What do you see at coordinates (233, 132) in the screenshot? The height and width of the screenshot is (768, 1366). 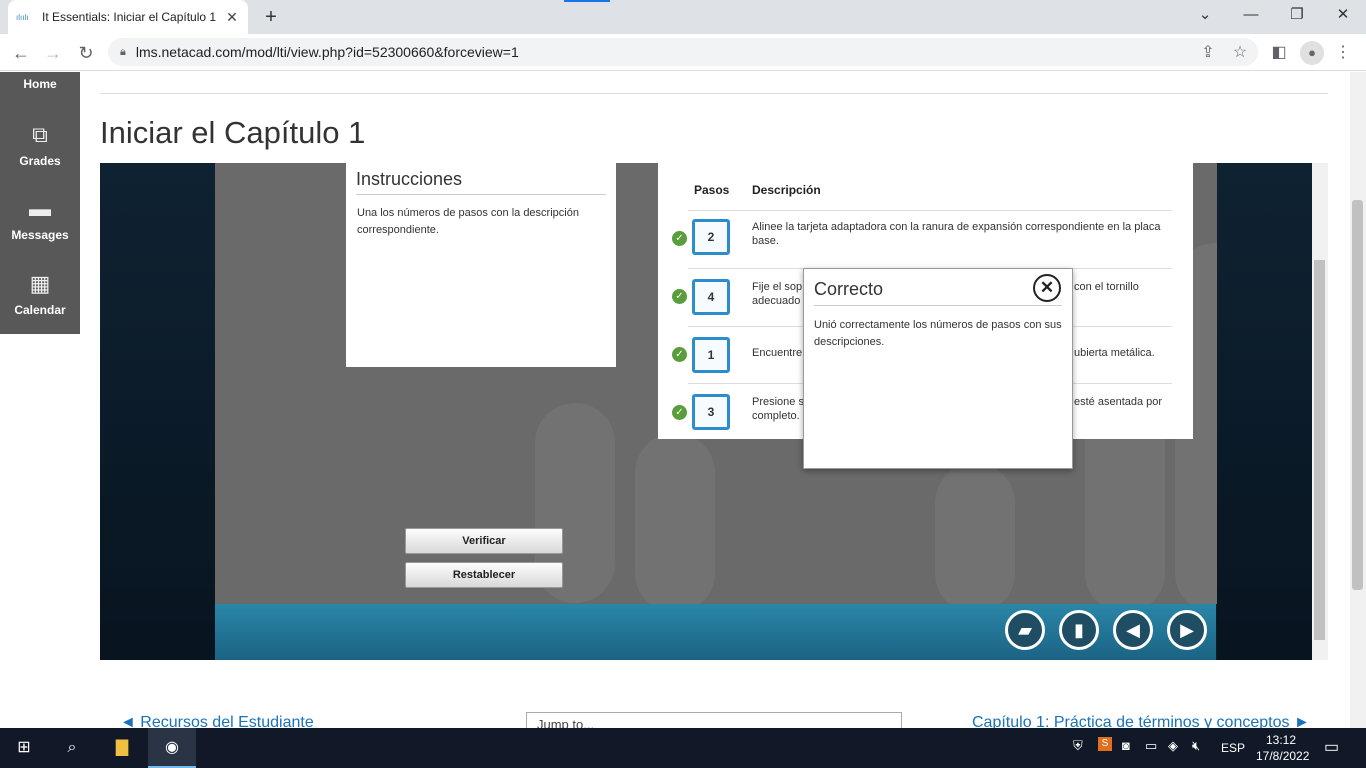 I see `page-title: Iniciar el Capítulo 1` at bounding box center [233, 132].